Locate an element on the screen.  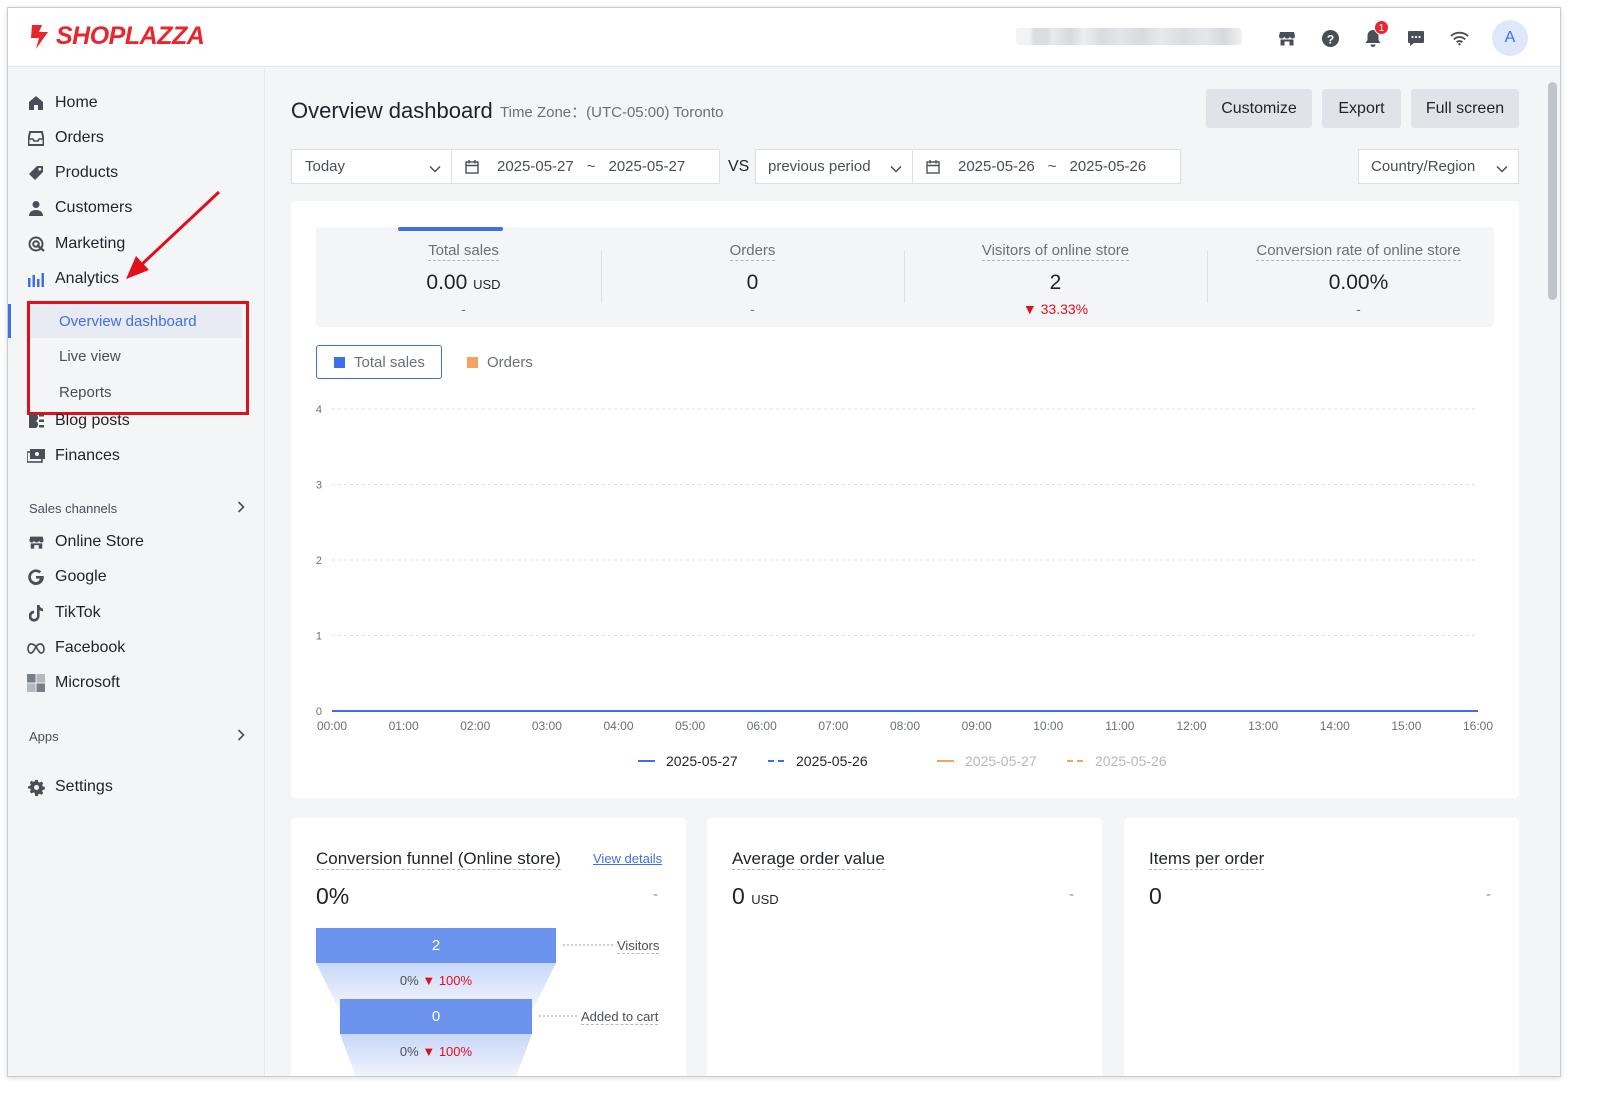
sidebar-item-label: Customers is located at coordinates (94, 207).